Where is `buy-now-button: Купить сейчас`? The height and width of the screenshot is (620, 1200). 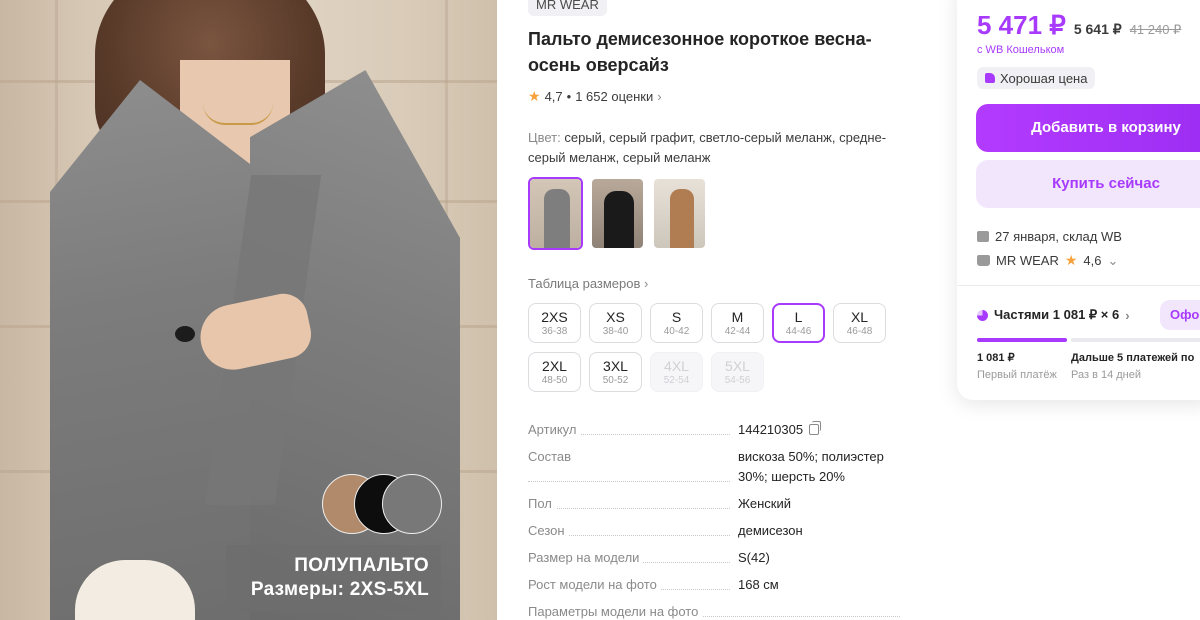 buy-now-button: Купить сейчас is located at coordinates (1088, 184).